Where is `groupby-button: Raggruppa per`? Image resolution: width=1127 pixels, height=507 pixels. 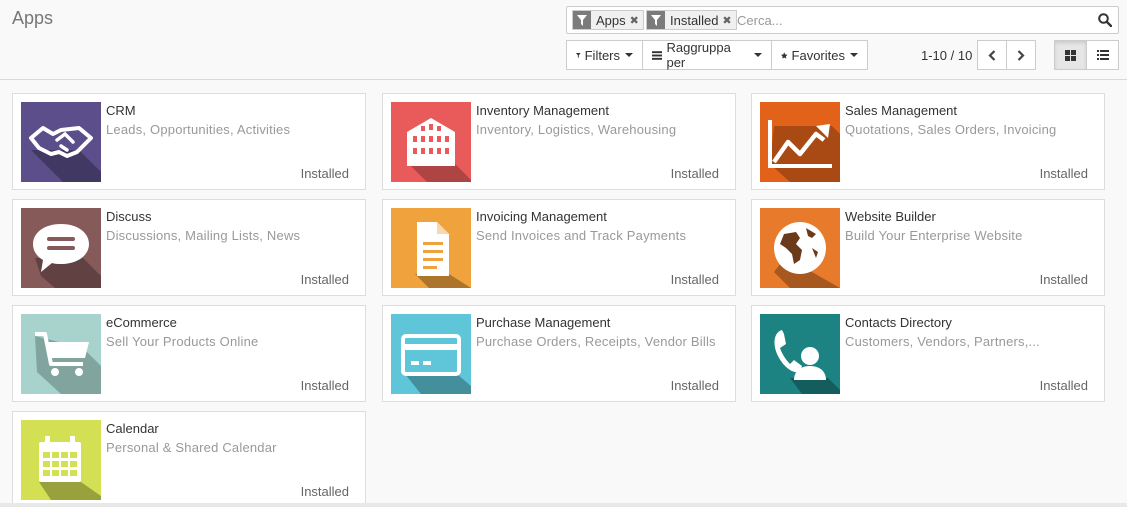 groupby-button: Raggruppa per is located at coordinates (707, 55).